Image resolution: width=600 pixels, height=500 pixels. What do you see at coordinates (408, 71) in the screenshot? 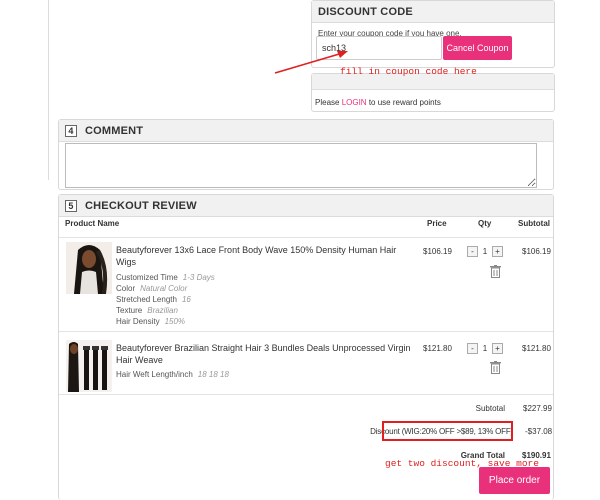
I see `coupon-annotation: fill in coupon code here` at bounding box center [408, 71].